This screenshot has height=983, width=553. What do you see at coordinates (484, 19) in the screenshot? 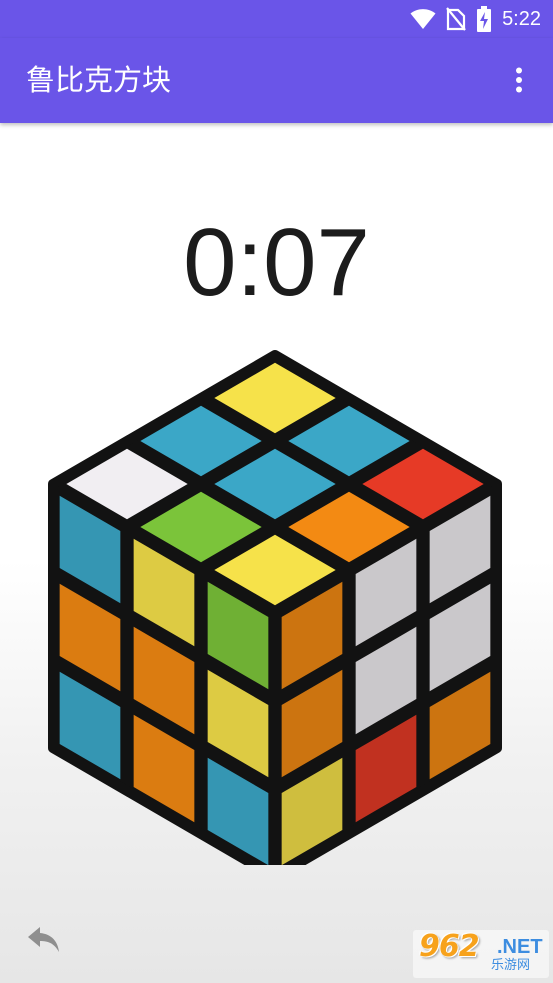
I see `battery-charging-icon` at bounding box center [484, 19].